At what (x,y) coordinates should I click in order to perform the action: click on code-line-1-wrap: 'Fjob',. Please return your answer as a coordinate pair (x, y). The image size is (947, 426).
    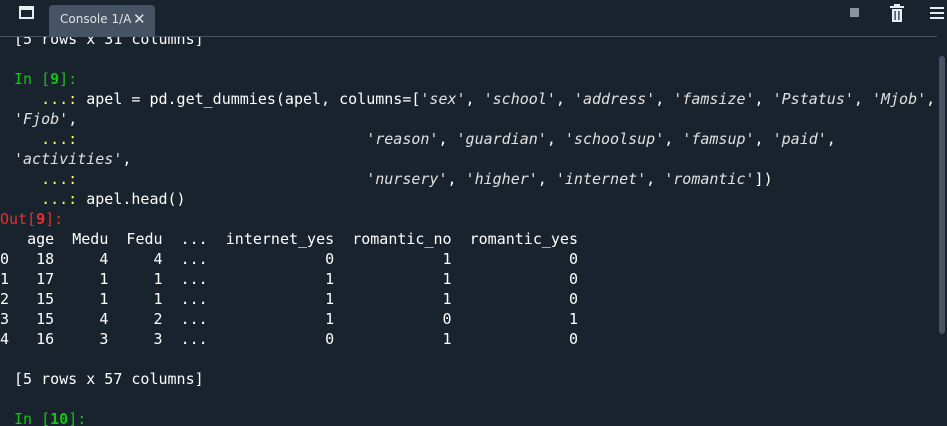
    Looking at the image, I should click on (46, 119).